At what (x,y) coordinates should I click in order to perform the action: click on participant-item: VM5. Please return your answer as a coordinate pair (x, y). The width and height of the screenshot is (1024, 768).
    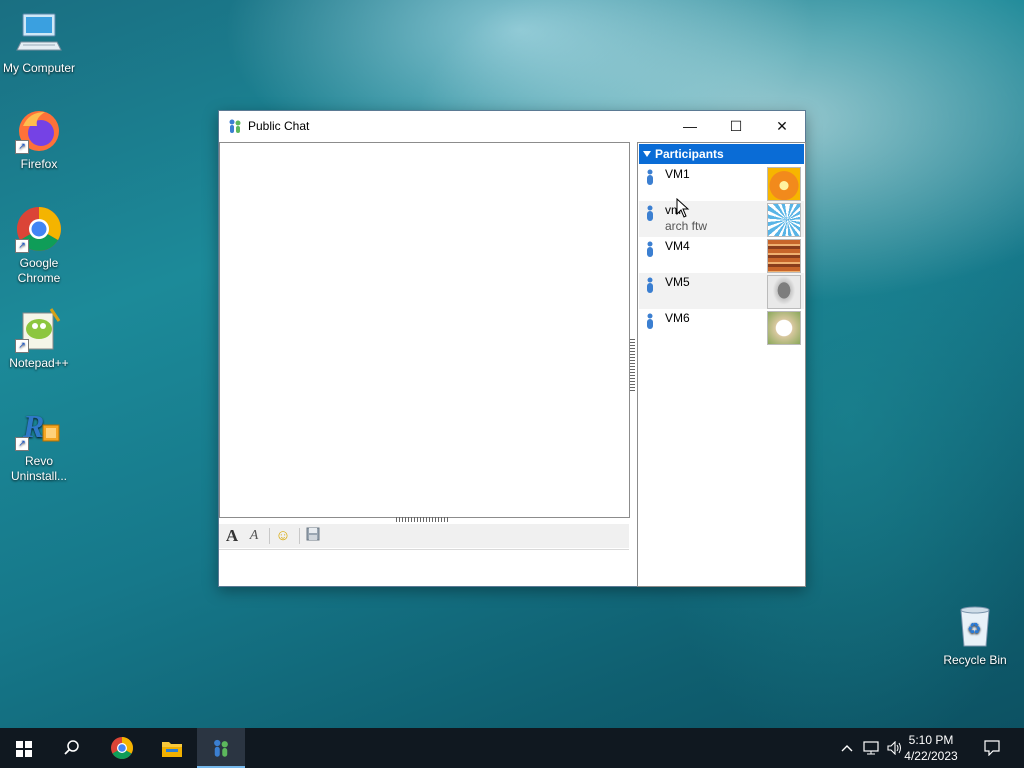
    Looking at the image, I should click on (721, 291).